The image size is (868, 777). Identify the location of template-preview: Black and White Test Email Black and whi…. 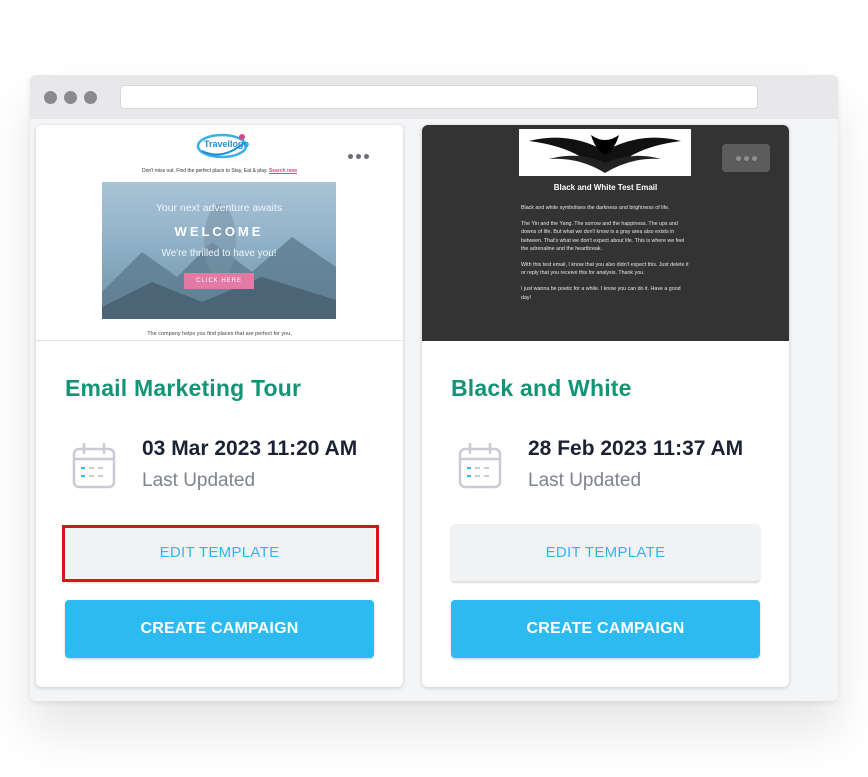
(605, 233).